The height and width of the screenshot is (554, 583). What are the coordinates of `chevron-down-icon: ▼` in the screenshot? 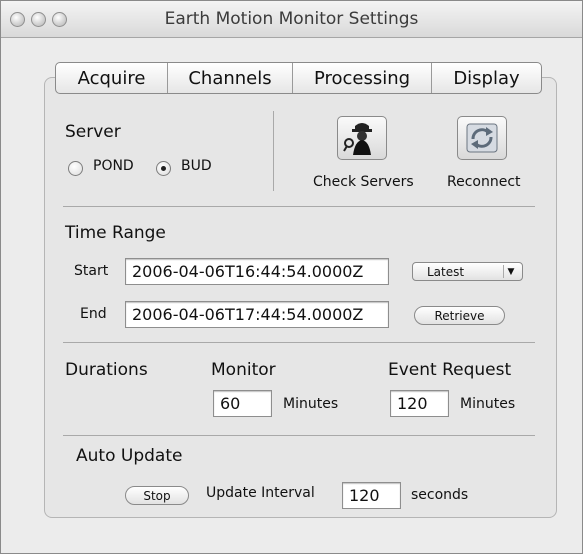 It's located at (510, 271).